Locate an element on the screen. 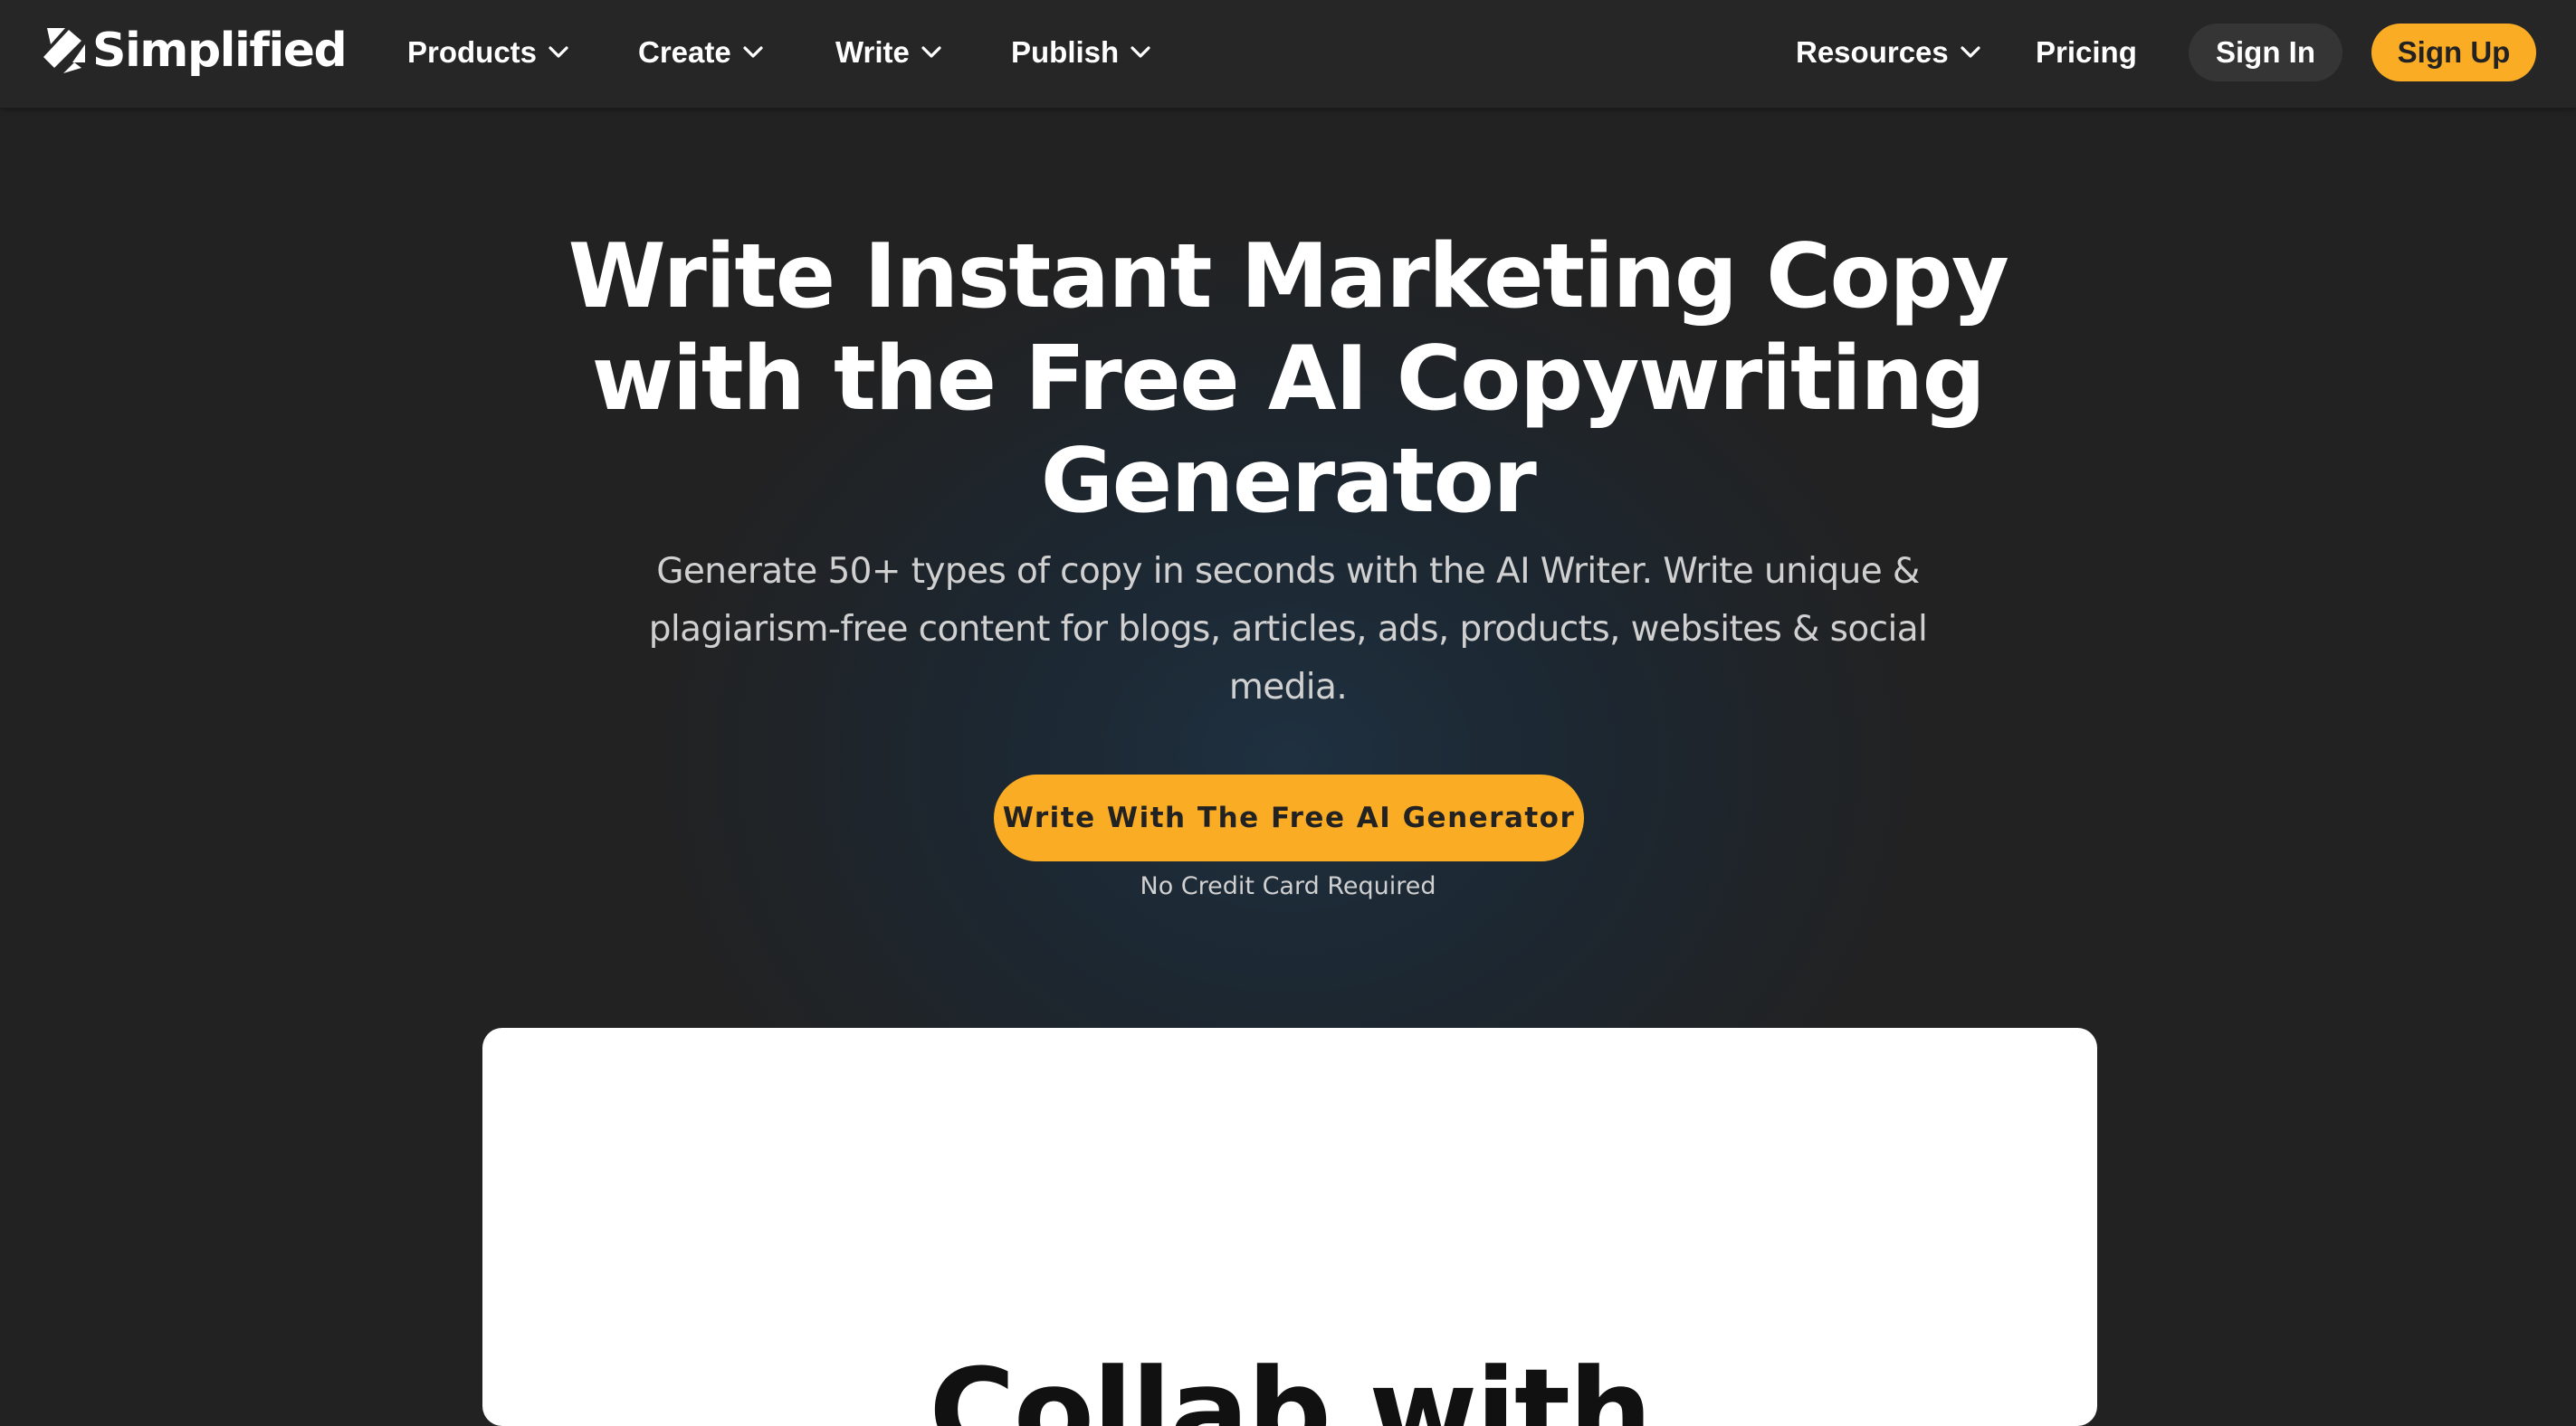 This screenshot has width=2576, height=1426. nav-resources: Resources is located at coordinates (1888, 52).